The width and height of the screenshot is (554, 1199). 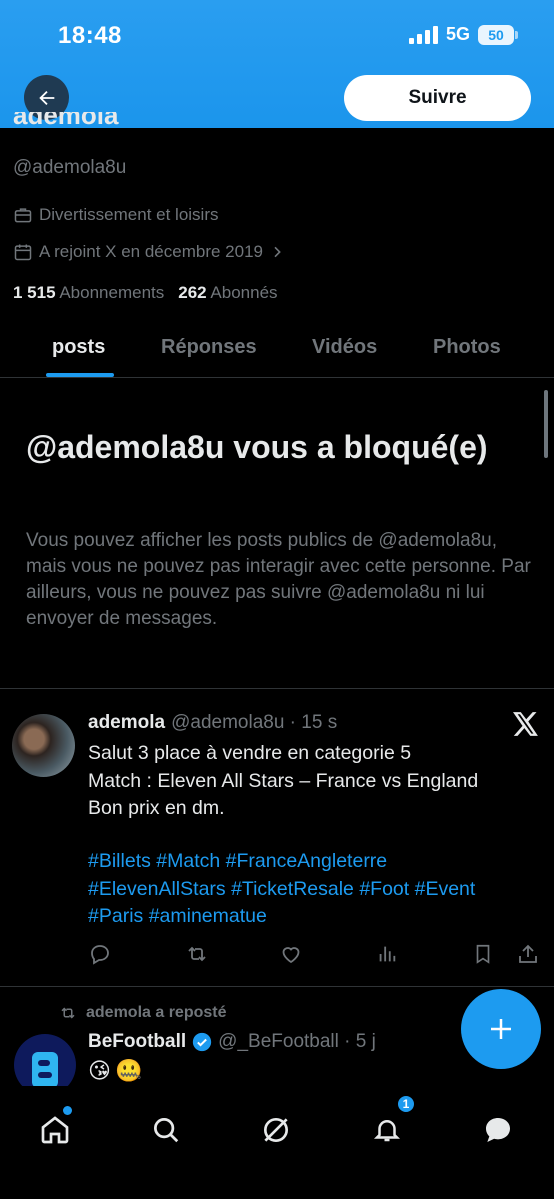 What do you see at coordinates (46, 97) in the screenshot?
I see `arrow-left-icon` at bounding box center [46, 97].